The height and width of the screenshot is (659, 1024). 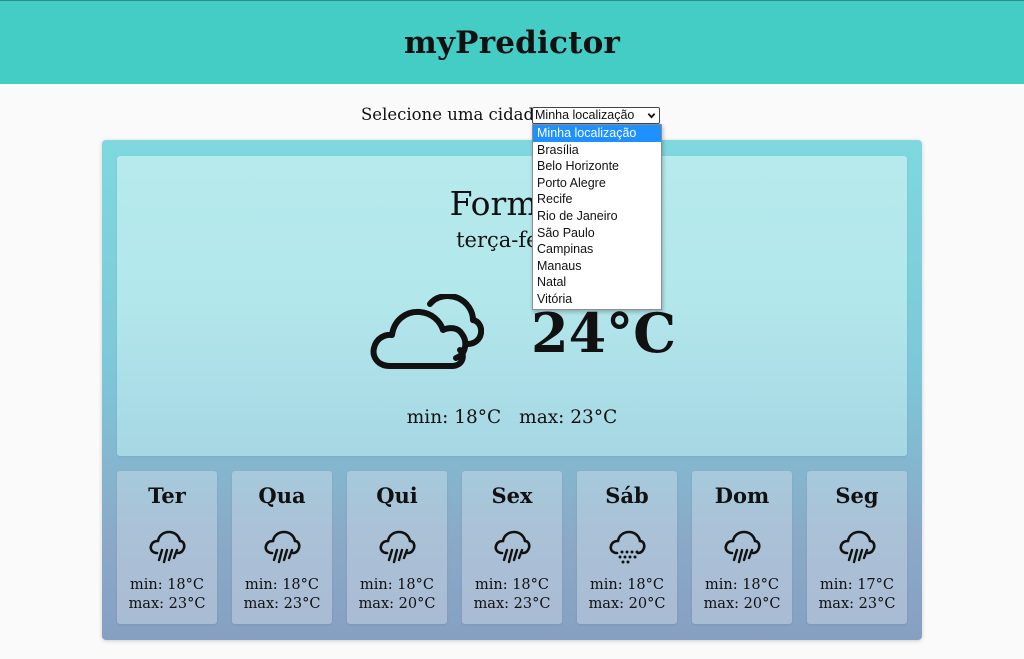 What do you see at coordinates (597, 133) in the screenshot?
I see `city-option: Minha localização` at bounding box center [597, 133].